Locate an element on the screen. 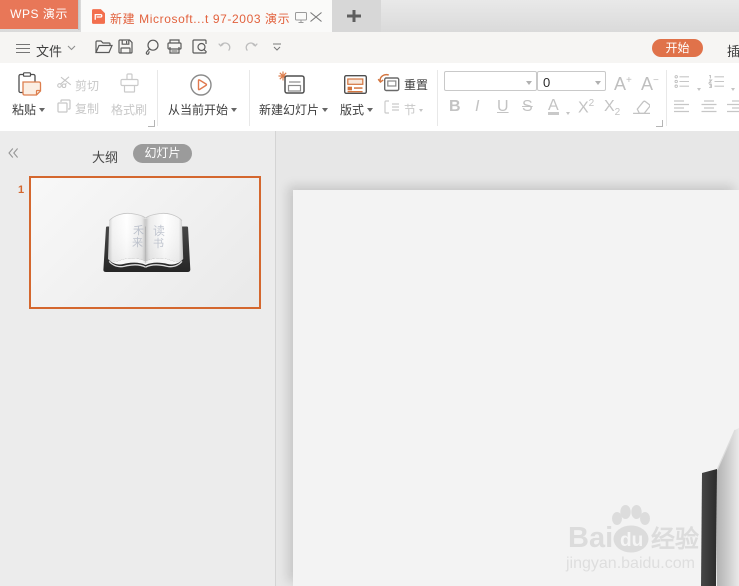 Image resolution: width=739 pixels, height=586 pixels. svg-text: 来 is located at coordinates (137, 242).